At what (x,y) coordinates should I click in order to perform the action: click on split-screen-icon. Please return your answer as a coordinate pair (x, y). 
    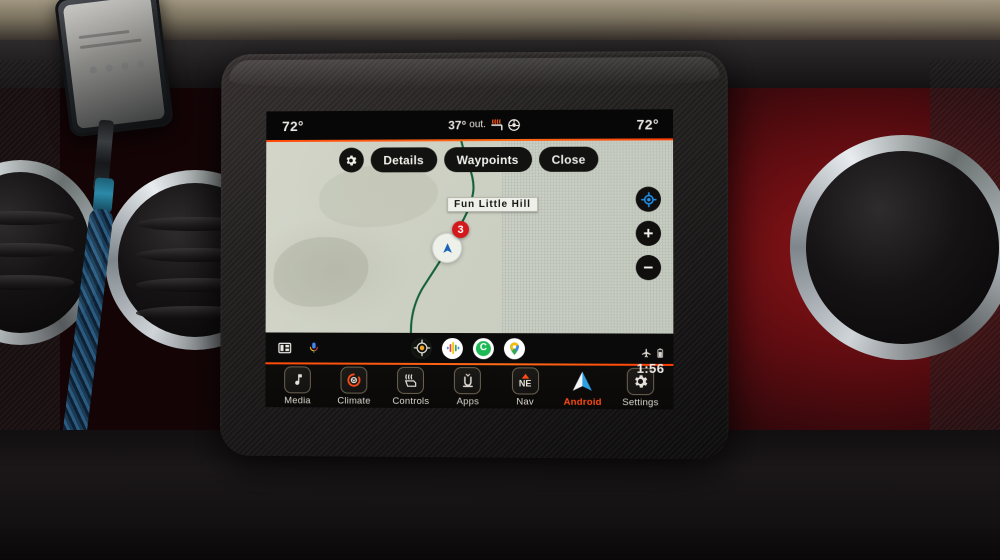
    Looking at the image, I should click on (284, 347).